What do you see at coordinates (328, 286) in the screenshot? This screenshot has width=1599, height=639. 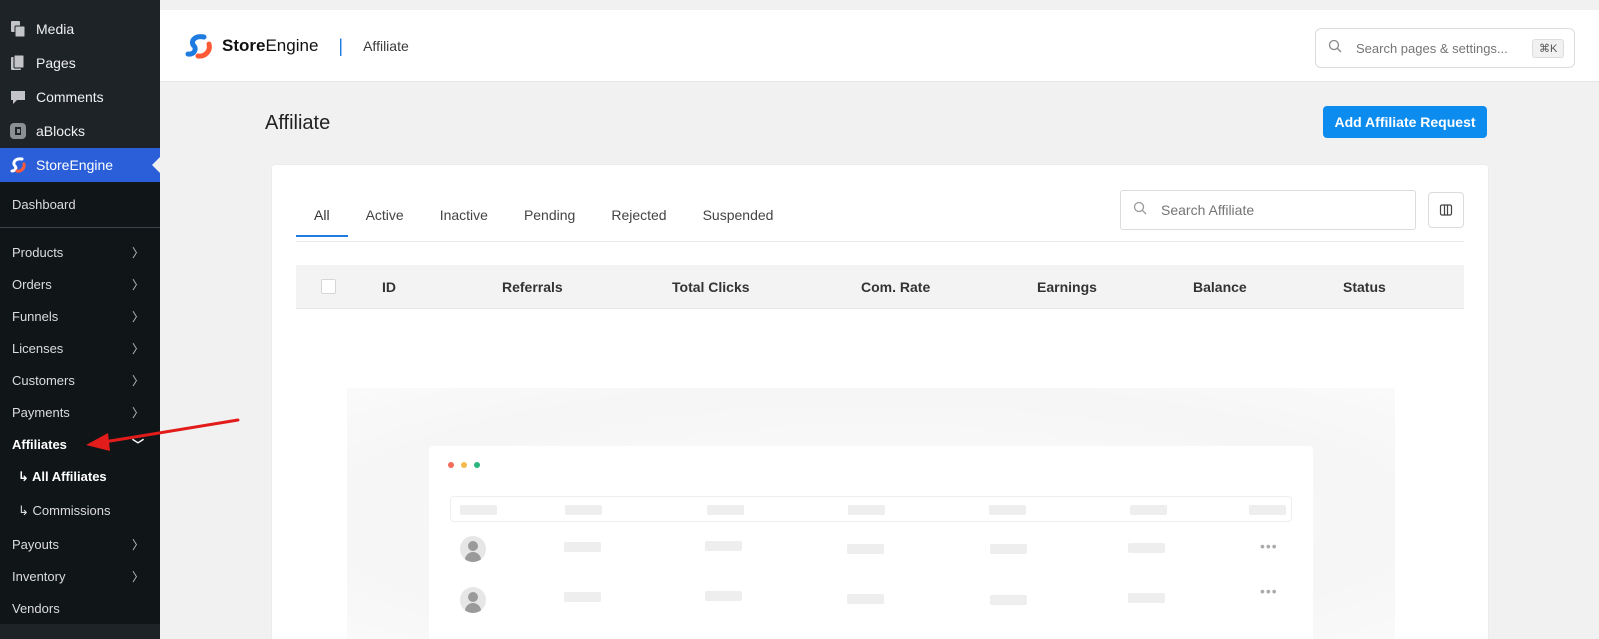 I see `select-all-checkbox` at bounding box center [328, 286].